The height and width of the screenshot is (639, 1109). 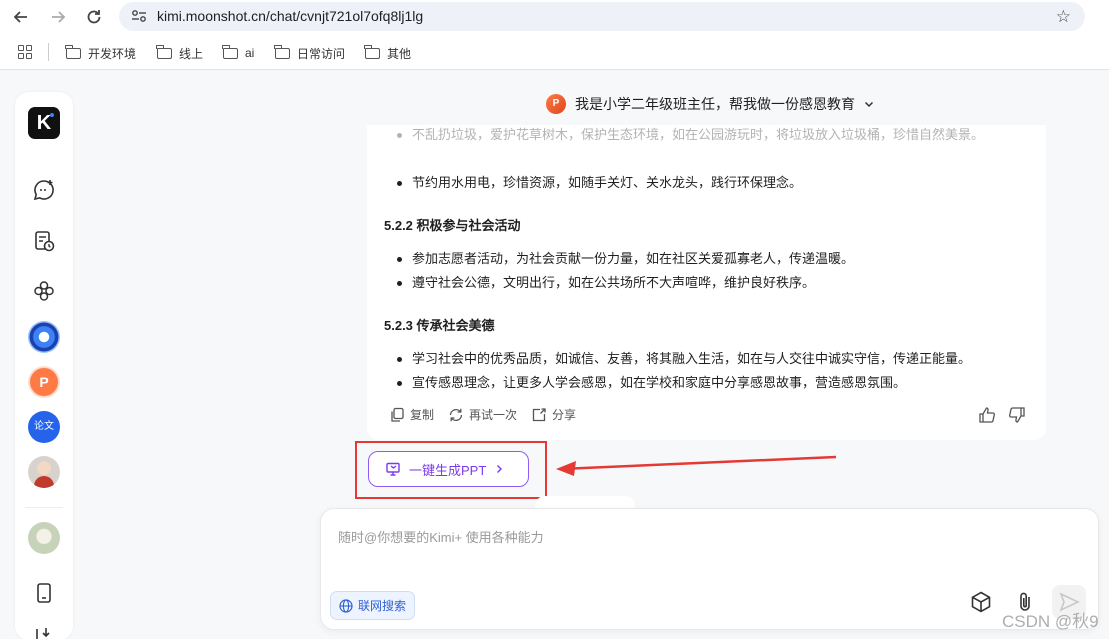 What do you see at coordinates (500, 469) in the screenshot?
I see `chevron-right-icon` at bounding box center [500, 469].